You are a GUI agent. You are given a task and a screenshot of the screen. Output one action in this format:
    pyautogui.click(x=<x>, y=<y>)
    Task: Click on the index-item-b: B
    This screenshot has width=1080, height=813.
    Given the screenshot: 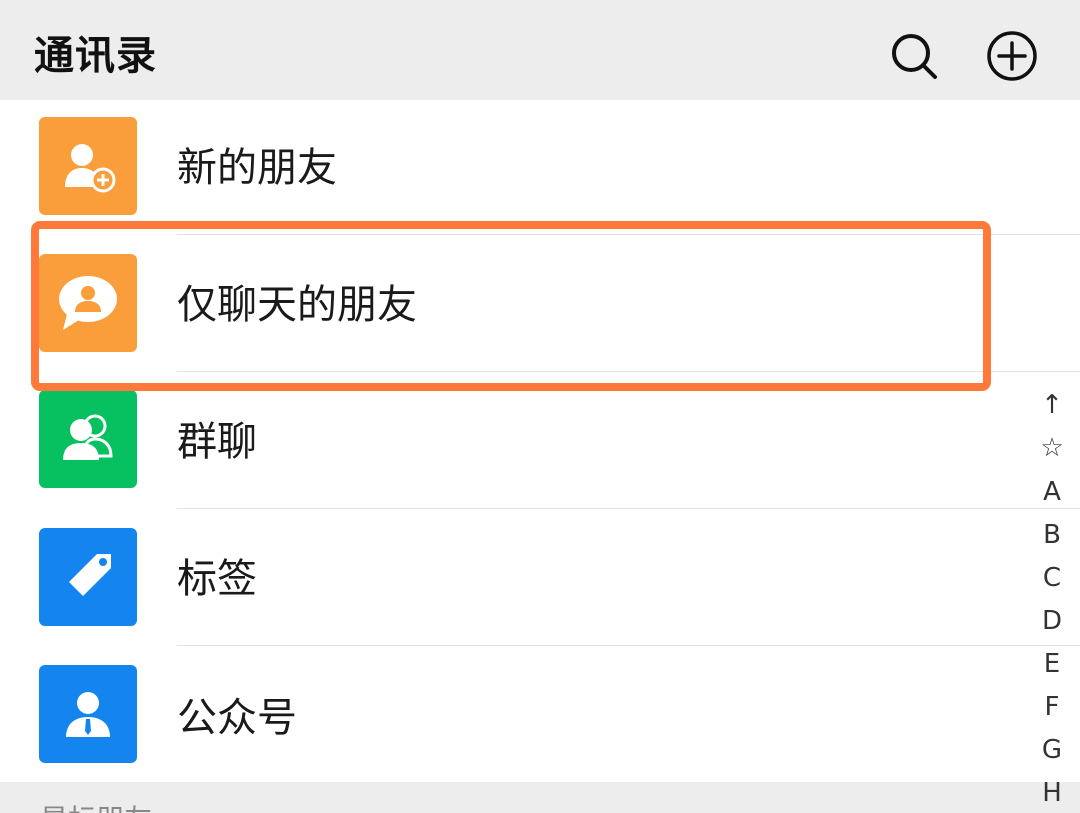 What is the action you would take?
    pyautogui.click(x=1052, y=535)
    